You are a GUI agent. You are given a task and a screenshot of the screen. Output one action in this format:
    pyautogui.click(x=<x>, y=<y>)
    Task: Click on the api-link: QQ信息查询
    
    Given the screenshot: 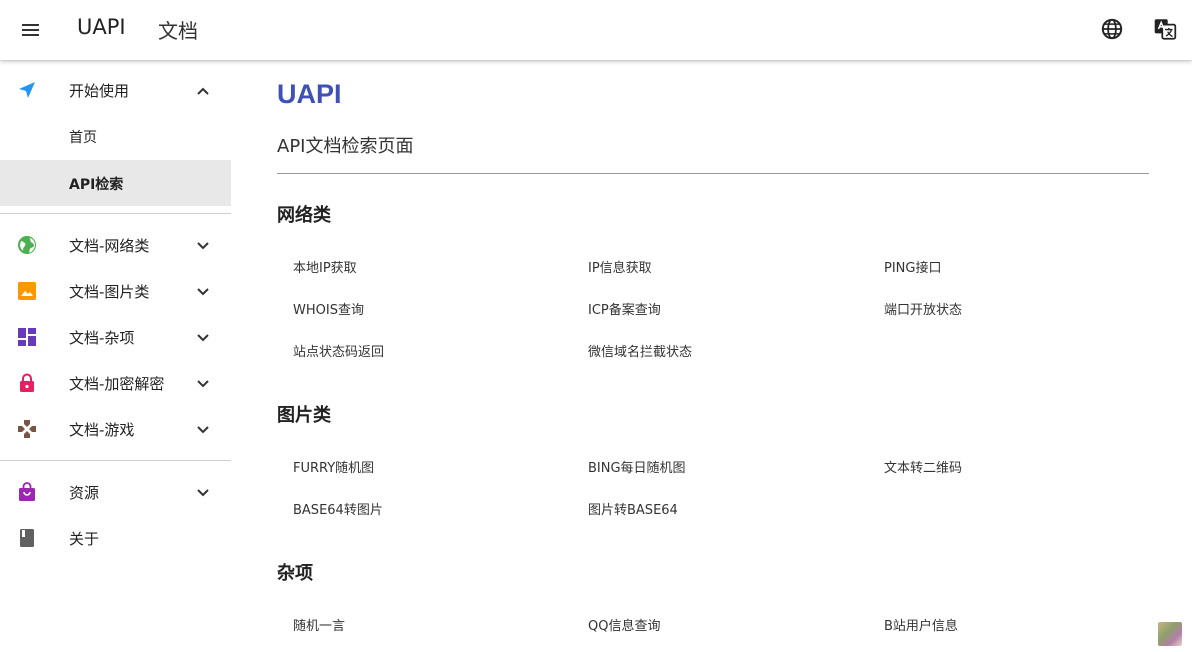 What is the action you would take?
    pyautogui.click(x=624, y=624)
    